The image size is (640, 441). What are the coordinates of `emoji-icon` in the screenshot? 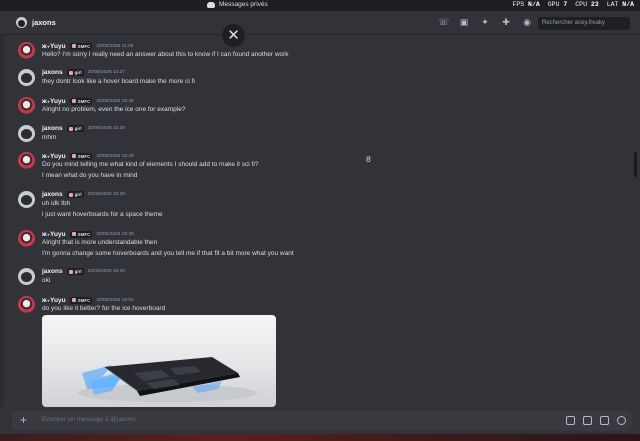 It's located at (621, 420).